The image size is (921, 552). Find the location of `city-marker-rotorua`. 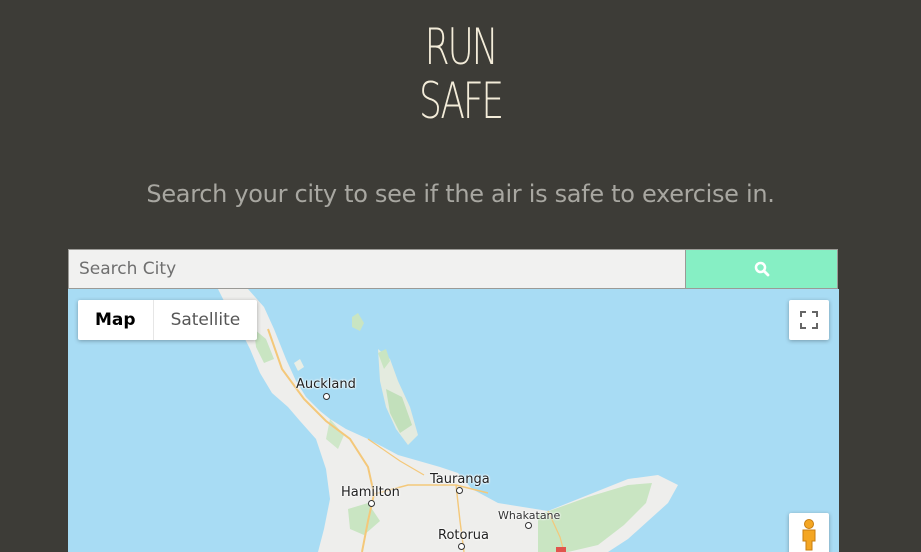

city-marker-rotorua is located at coordinates (461, 546).